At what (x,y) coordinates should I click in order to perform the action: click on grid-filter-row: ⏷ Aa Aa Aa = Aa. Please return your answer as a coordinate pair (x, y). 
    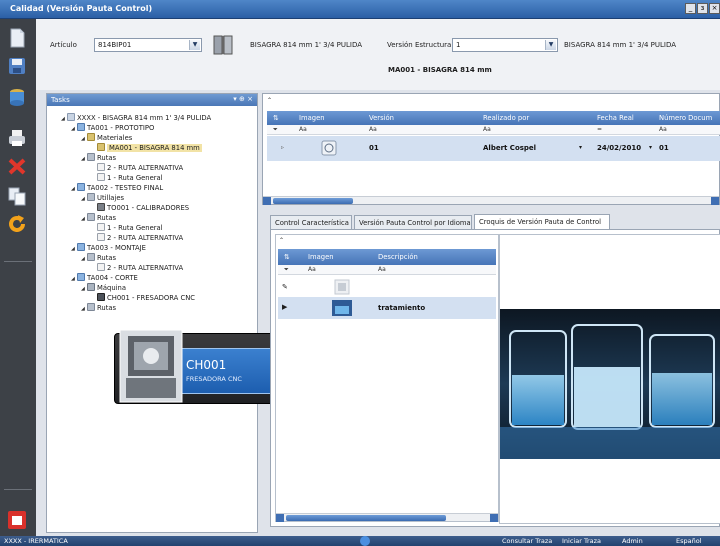
    Looking at the image, I should click on (493, 130).